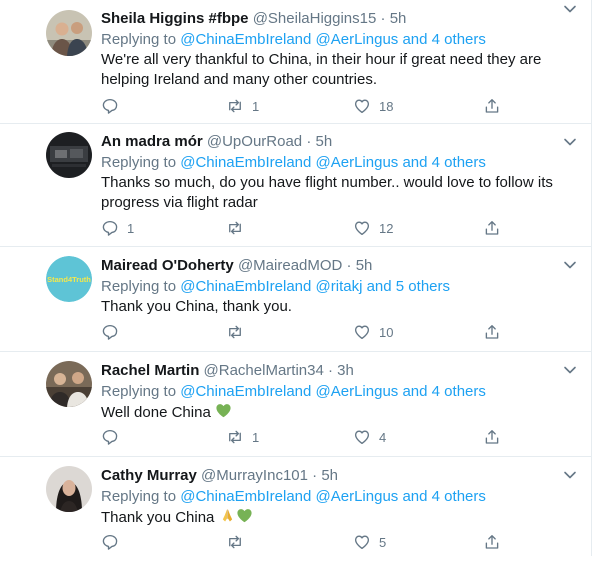  What do you see at coordinates (152, 141) in the screenshot?
I see `user-name: An madra mór` at bounding box center [152, 141].